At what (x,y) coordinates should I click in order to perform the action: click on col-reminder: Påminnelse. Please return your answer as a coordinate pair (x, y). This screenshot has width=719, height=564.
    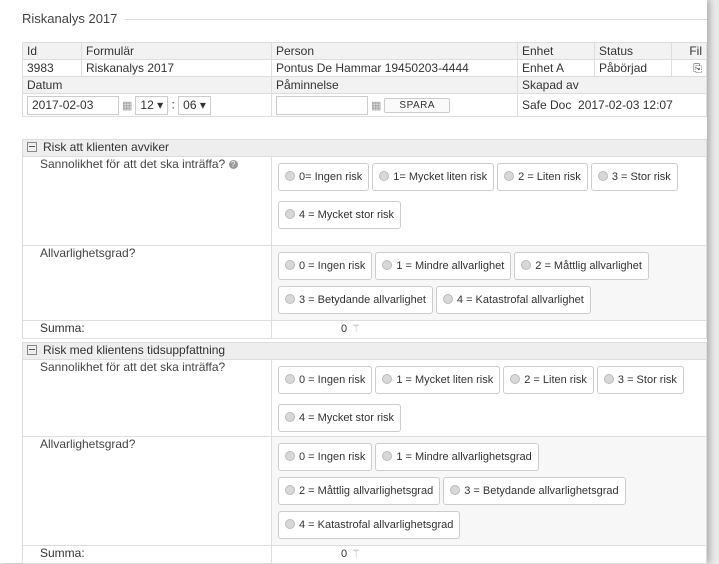
    Looking at the image, I should click on (394, 85).